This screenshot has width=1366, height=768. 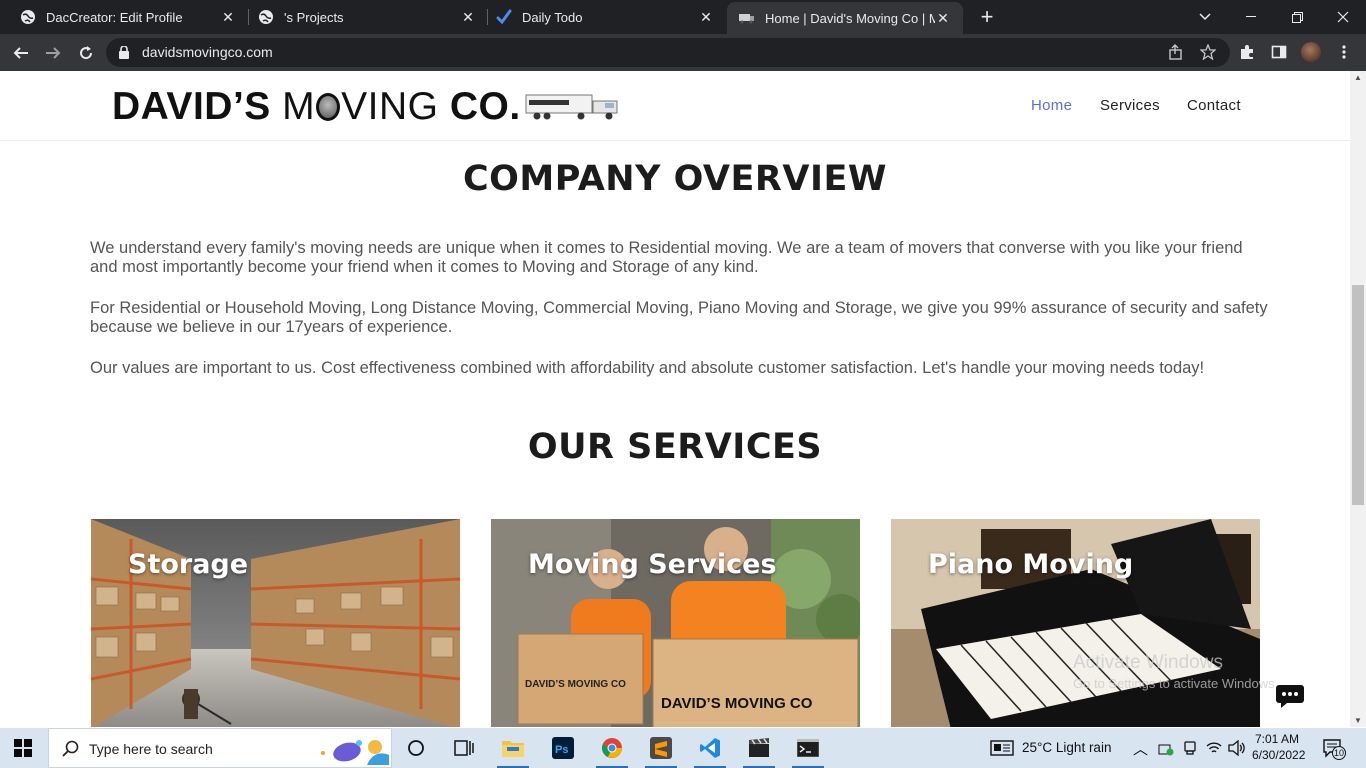 I want to click on chrome-app, so click(x=612, y=748).